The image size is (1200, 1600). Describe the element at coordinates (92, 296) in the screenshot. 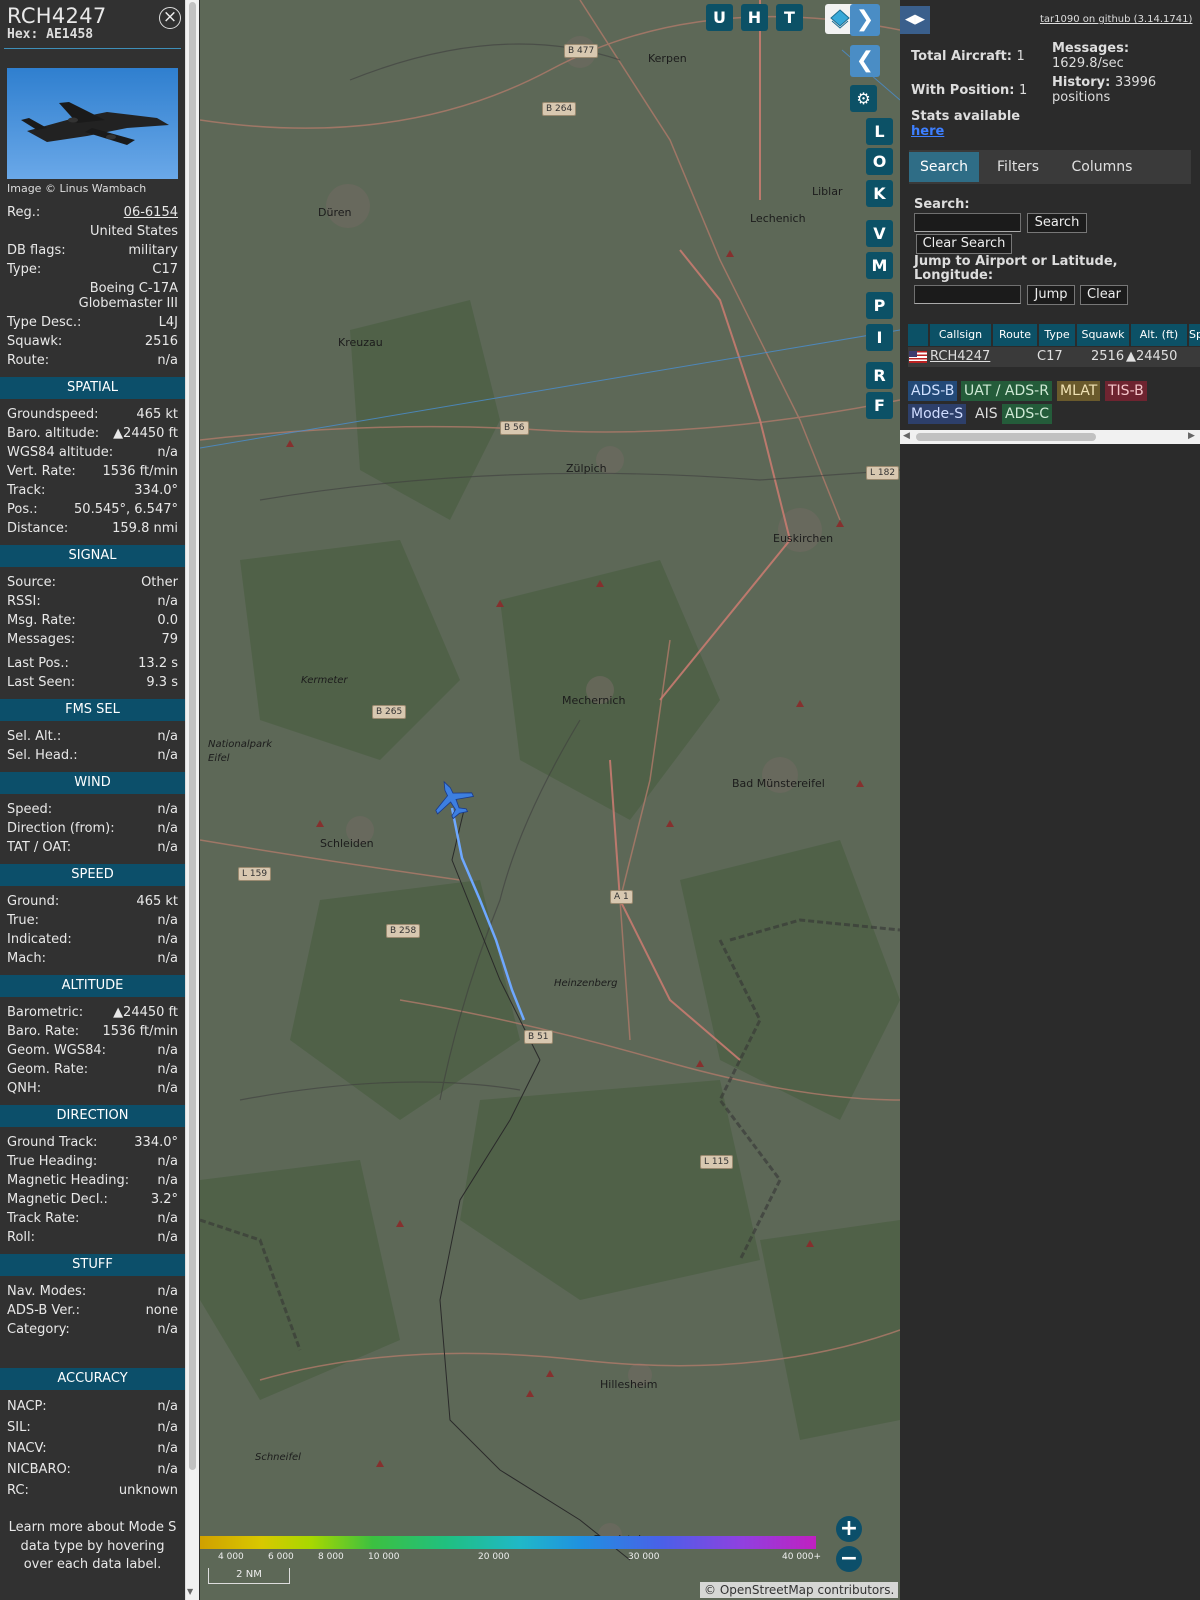

I see `info-row: Boeing C-17A Globemaster III` at that location.